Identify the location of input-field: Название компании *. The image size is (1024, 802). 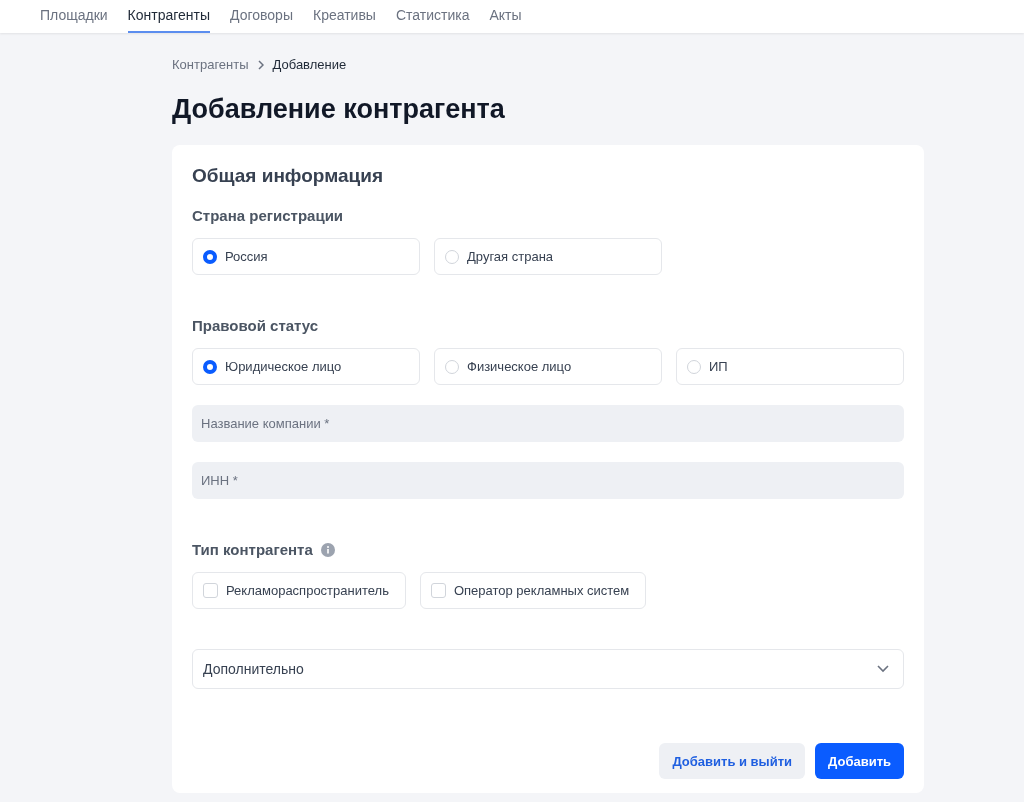
(548, 423).